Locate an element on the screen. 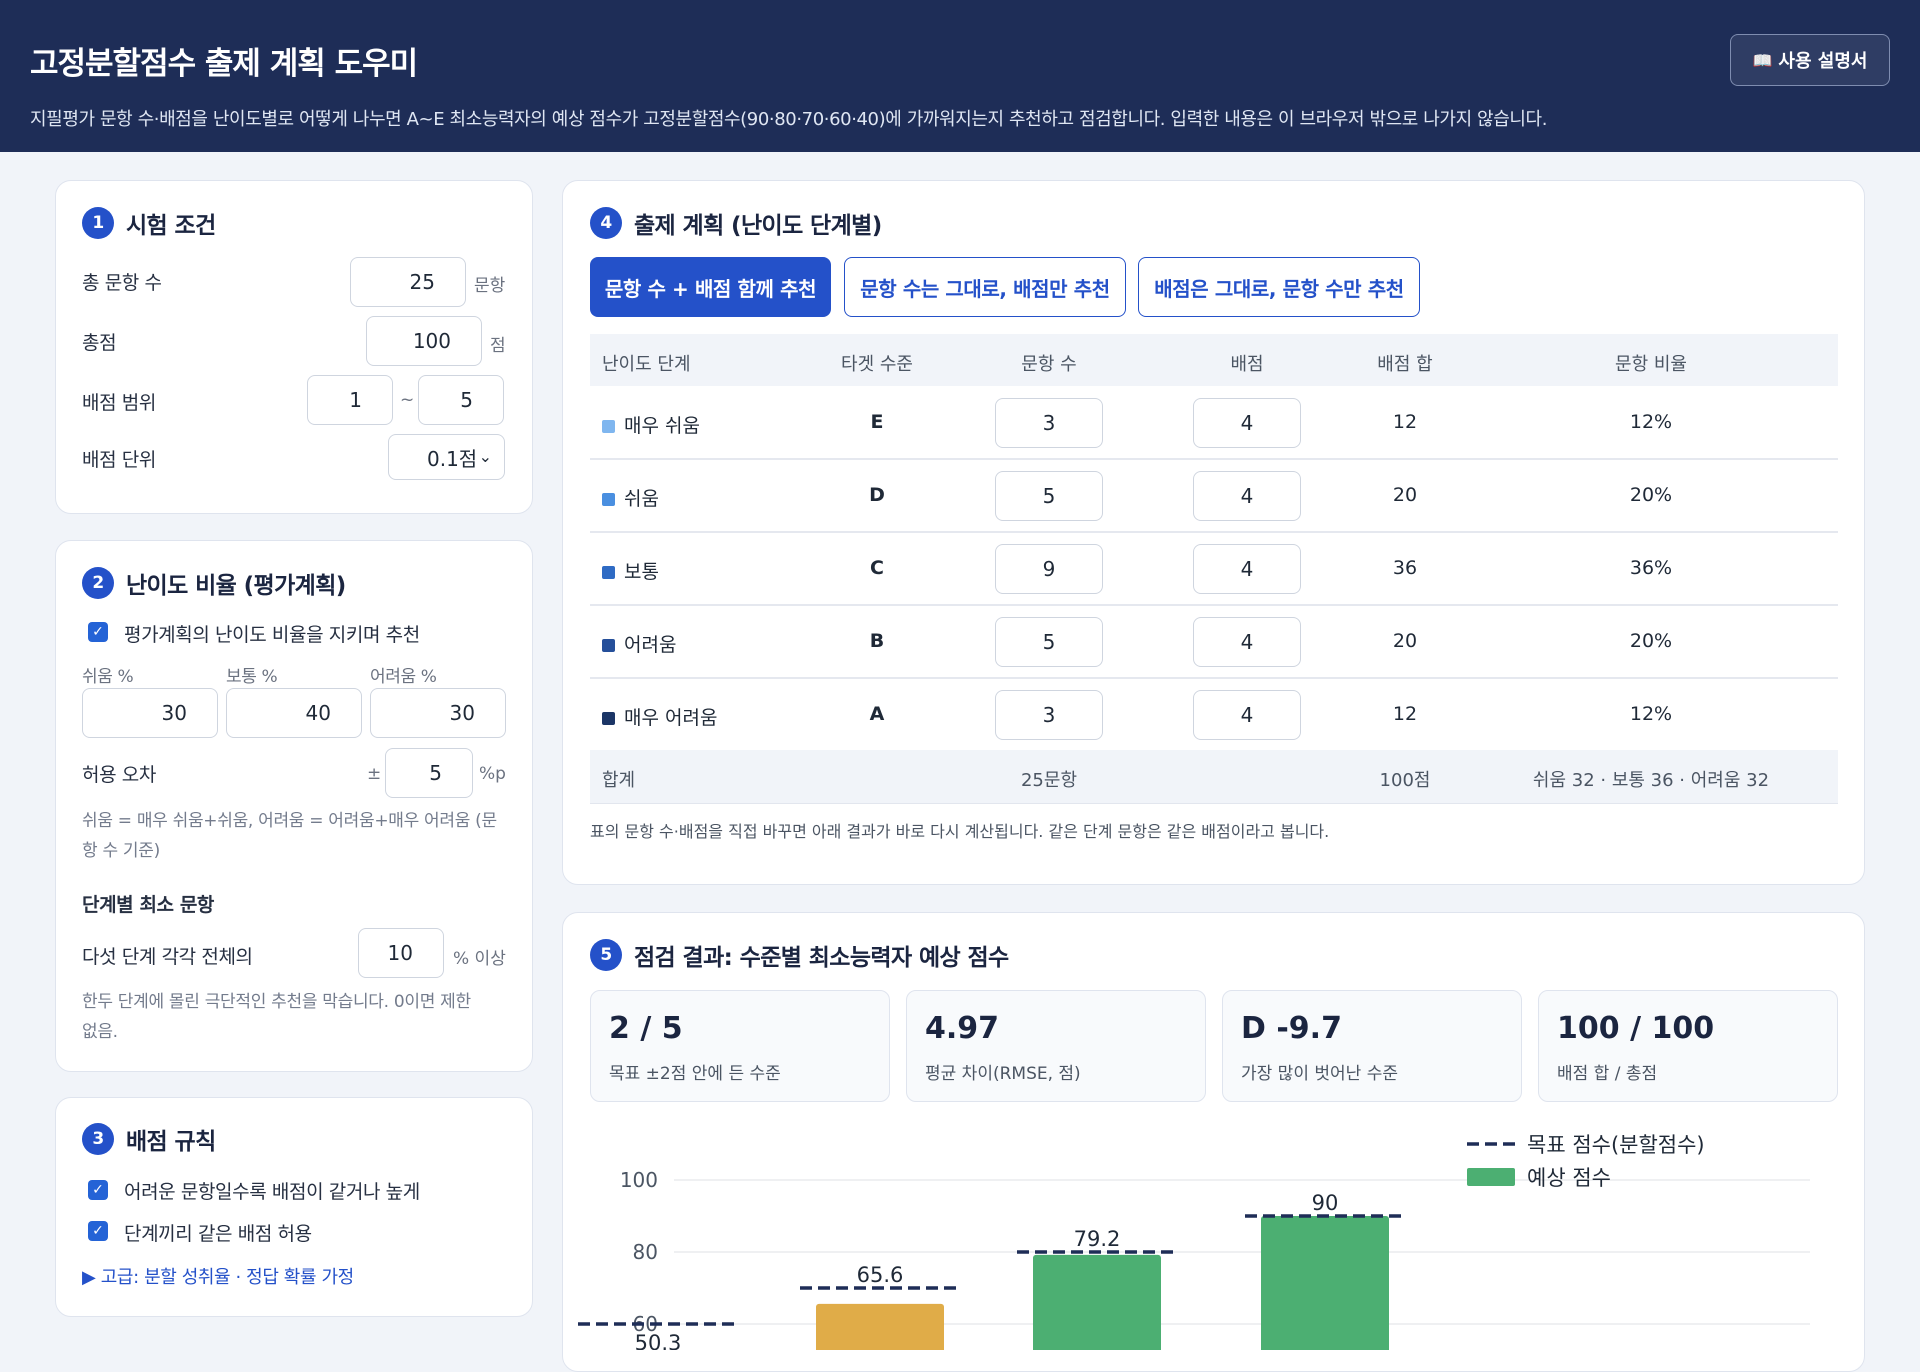 The height and width of the screenshot is (1372, 1920). total-ratio: 쉬움 32 · 보통 36 · 어려움 32 is located at coordinates (1651, 780).